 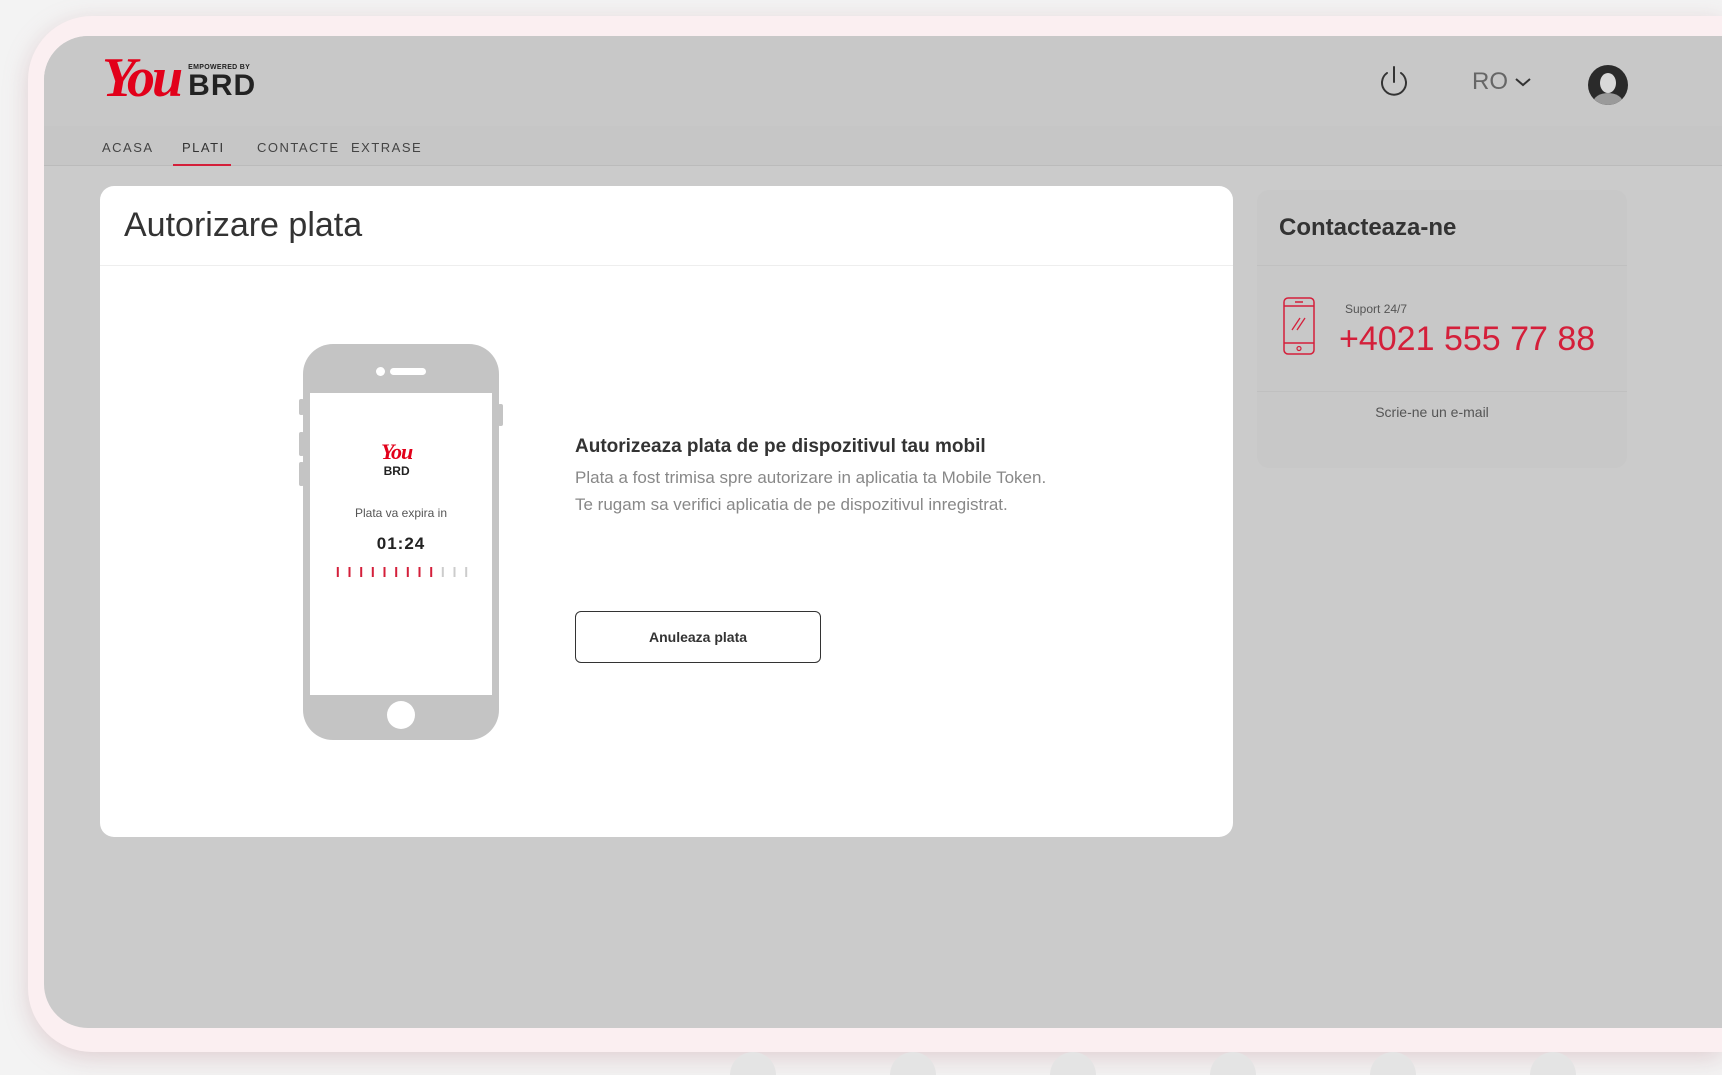 What do you see at coordinates (203, 147) in the screenshot?
I see `nav-item-plati: PLATI` at bounding box center [203, 147].